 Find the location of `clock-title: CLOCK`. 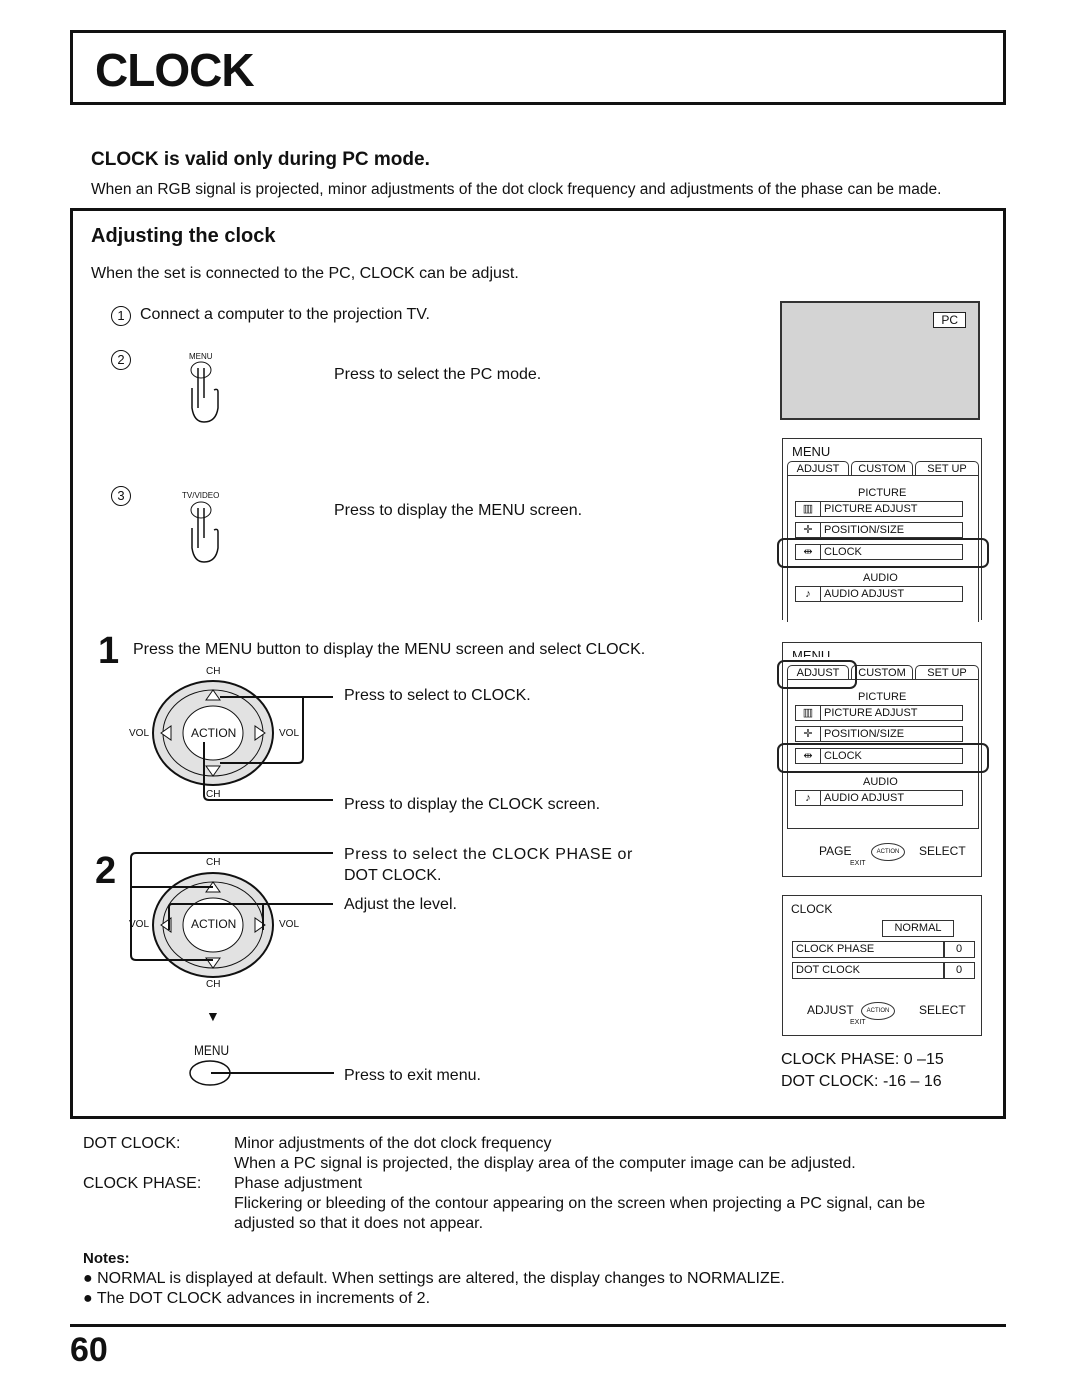

clock-title: CLOCK is located at coordinates (812, 909).